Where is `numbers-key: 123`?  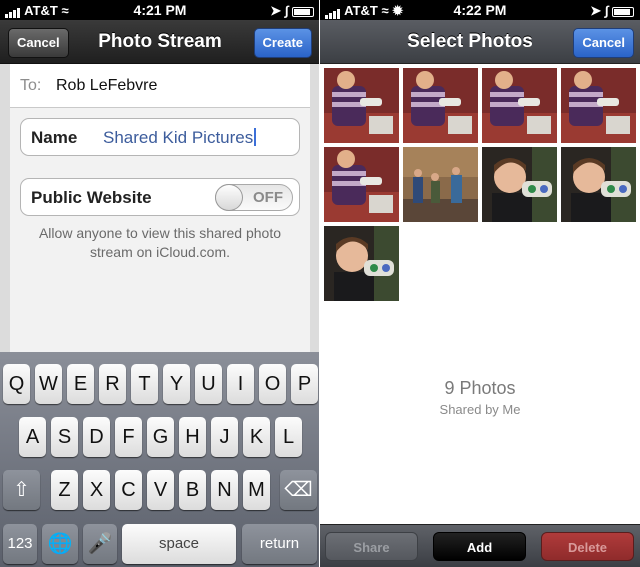 numbers-key: 123 is located at coordinates (20, 544).